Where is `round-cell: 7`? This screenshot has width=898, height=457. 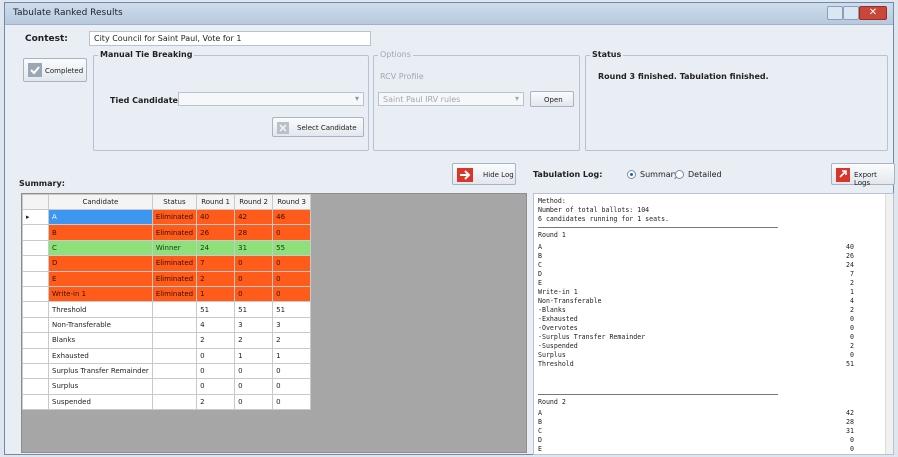 round-cell: 7 is located at coordinates (216, 263).